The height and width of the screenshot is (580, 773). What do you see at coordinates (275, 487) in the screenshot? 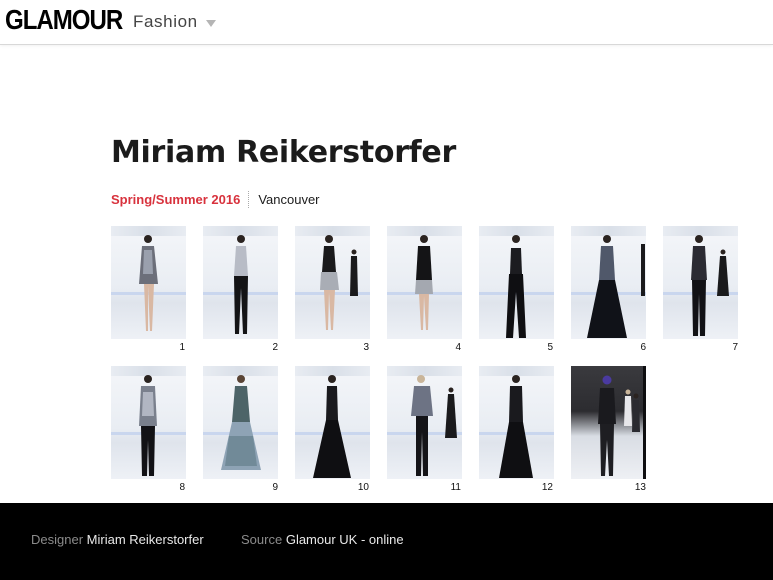
I see `look-number: 9` at bounding box center [275, 487].